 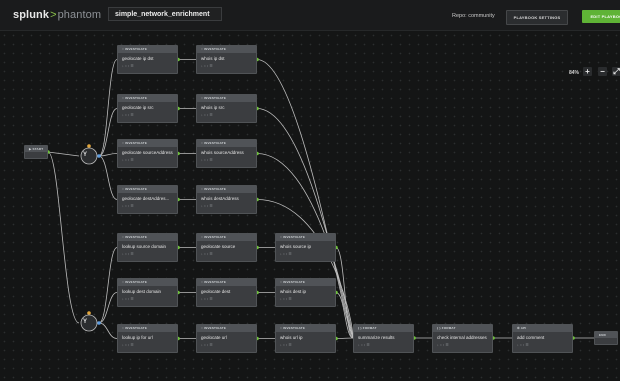 What do you see at coordinates (214, 337) in the screenshot?
I see `node-title: geolocate url` at bounding box center [214, 337].